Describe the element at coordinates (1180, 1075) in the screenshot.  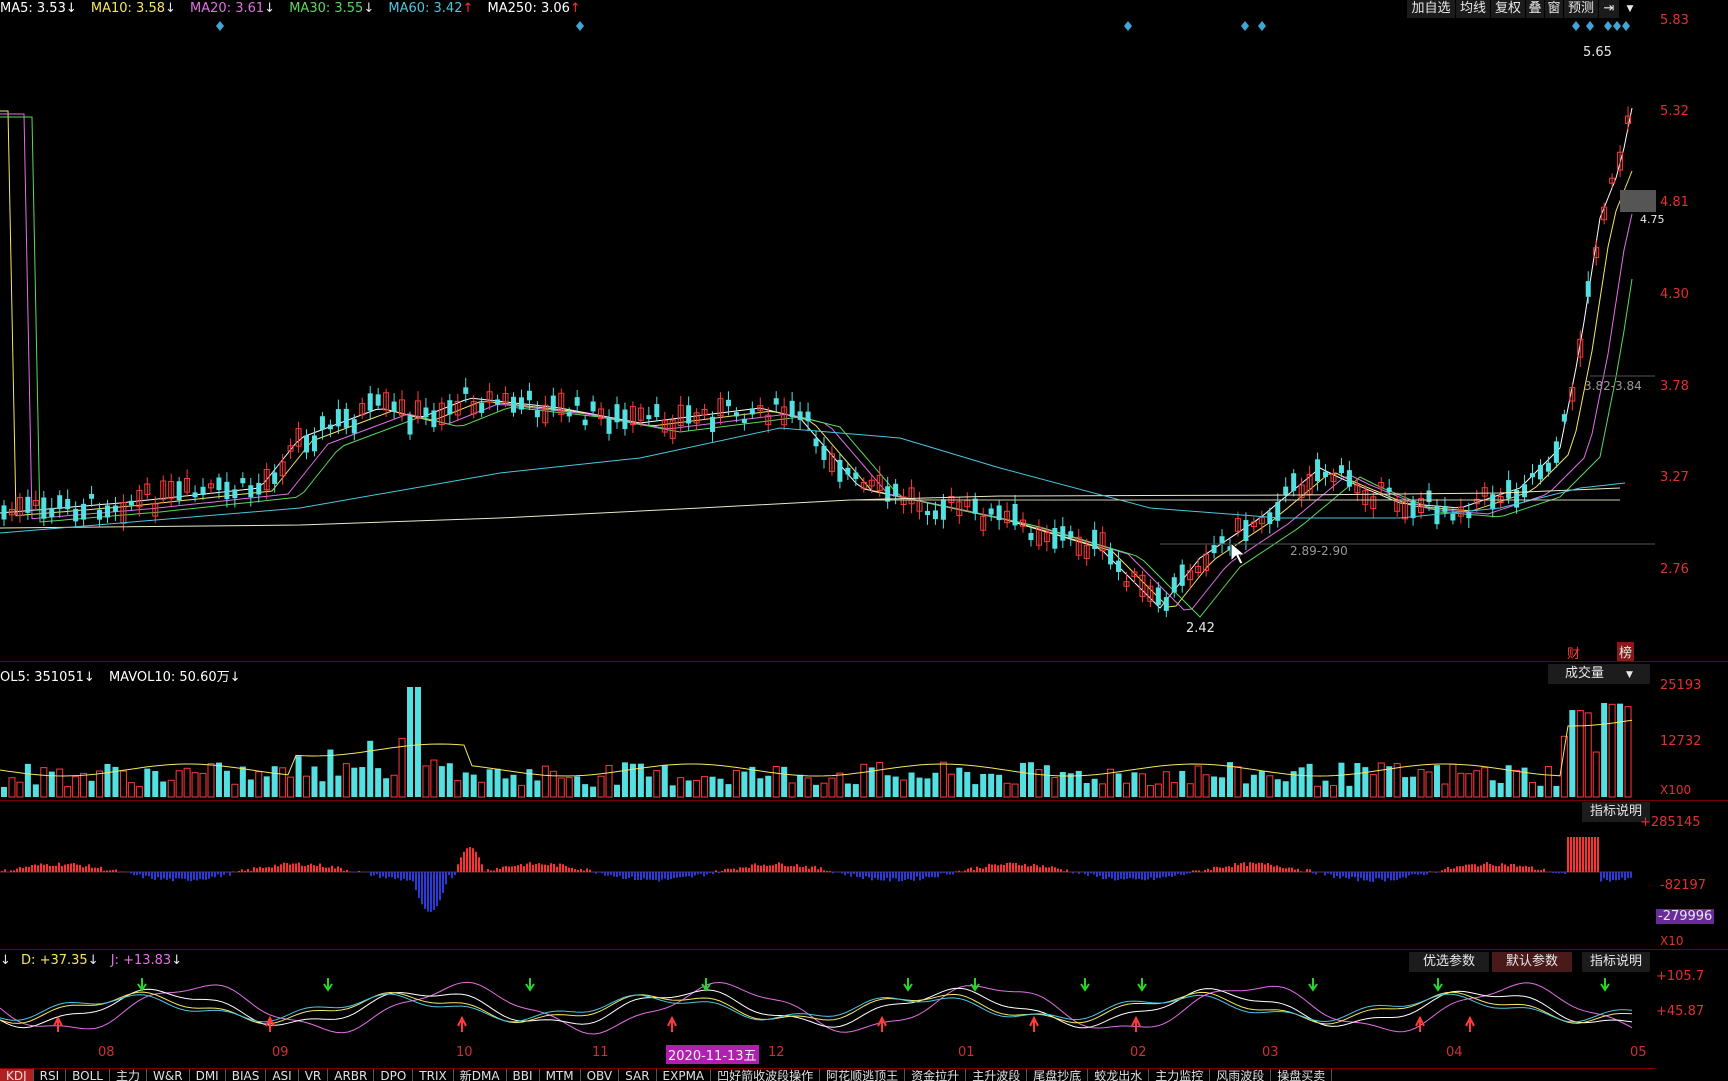
I see `indicator-tab-24: 主力监控` at that location.